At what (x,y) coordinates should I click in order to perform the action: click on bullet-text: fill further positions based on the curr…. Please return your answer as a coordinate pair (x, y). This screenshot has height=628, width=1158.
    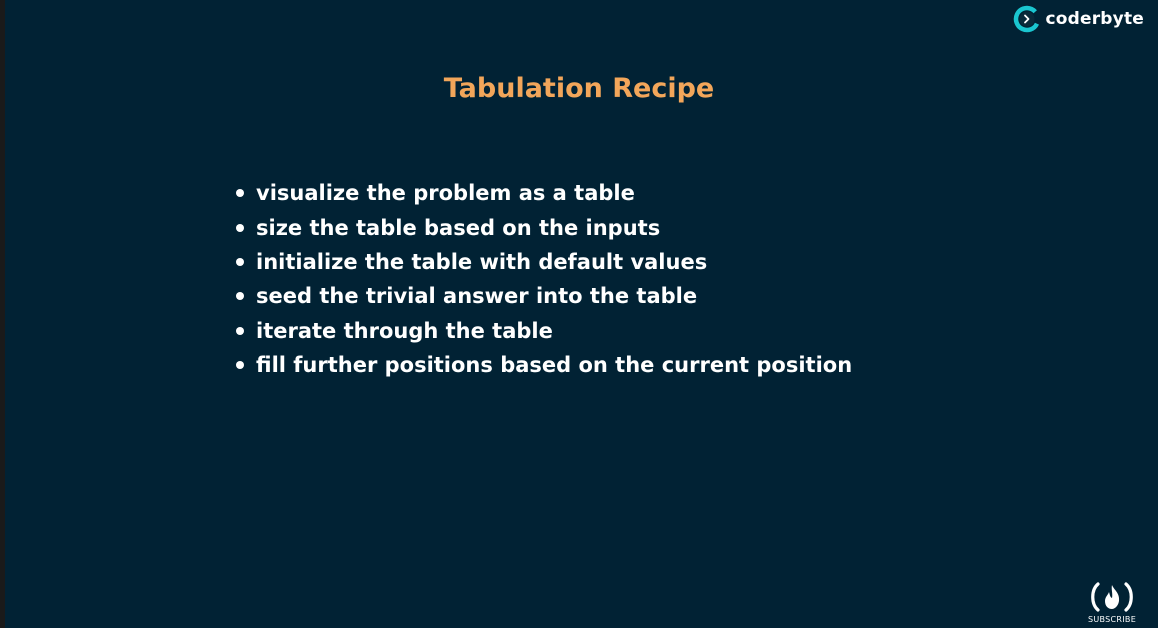
    Looking at the image, I should click on (554, 365).